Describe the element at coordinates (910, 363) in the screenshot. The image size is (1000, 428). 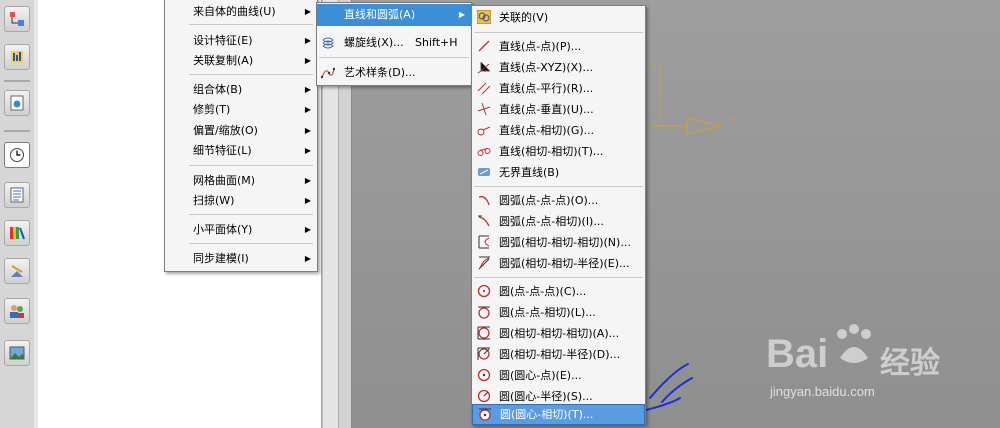
I see `watermark-brand-suffix: 经验` at that location.